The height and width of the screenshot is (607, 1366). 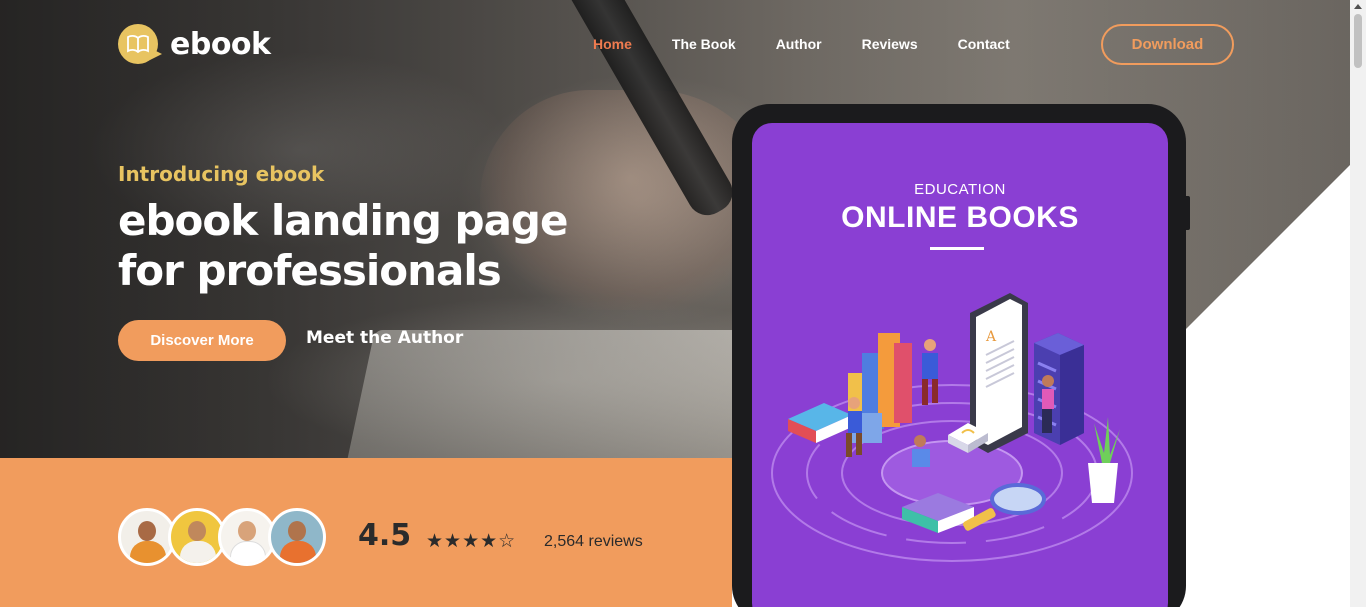 I want to click on headline-line-2: for professionals, so click(x=310, y=270).